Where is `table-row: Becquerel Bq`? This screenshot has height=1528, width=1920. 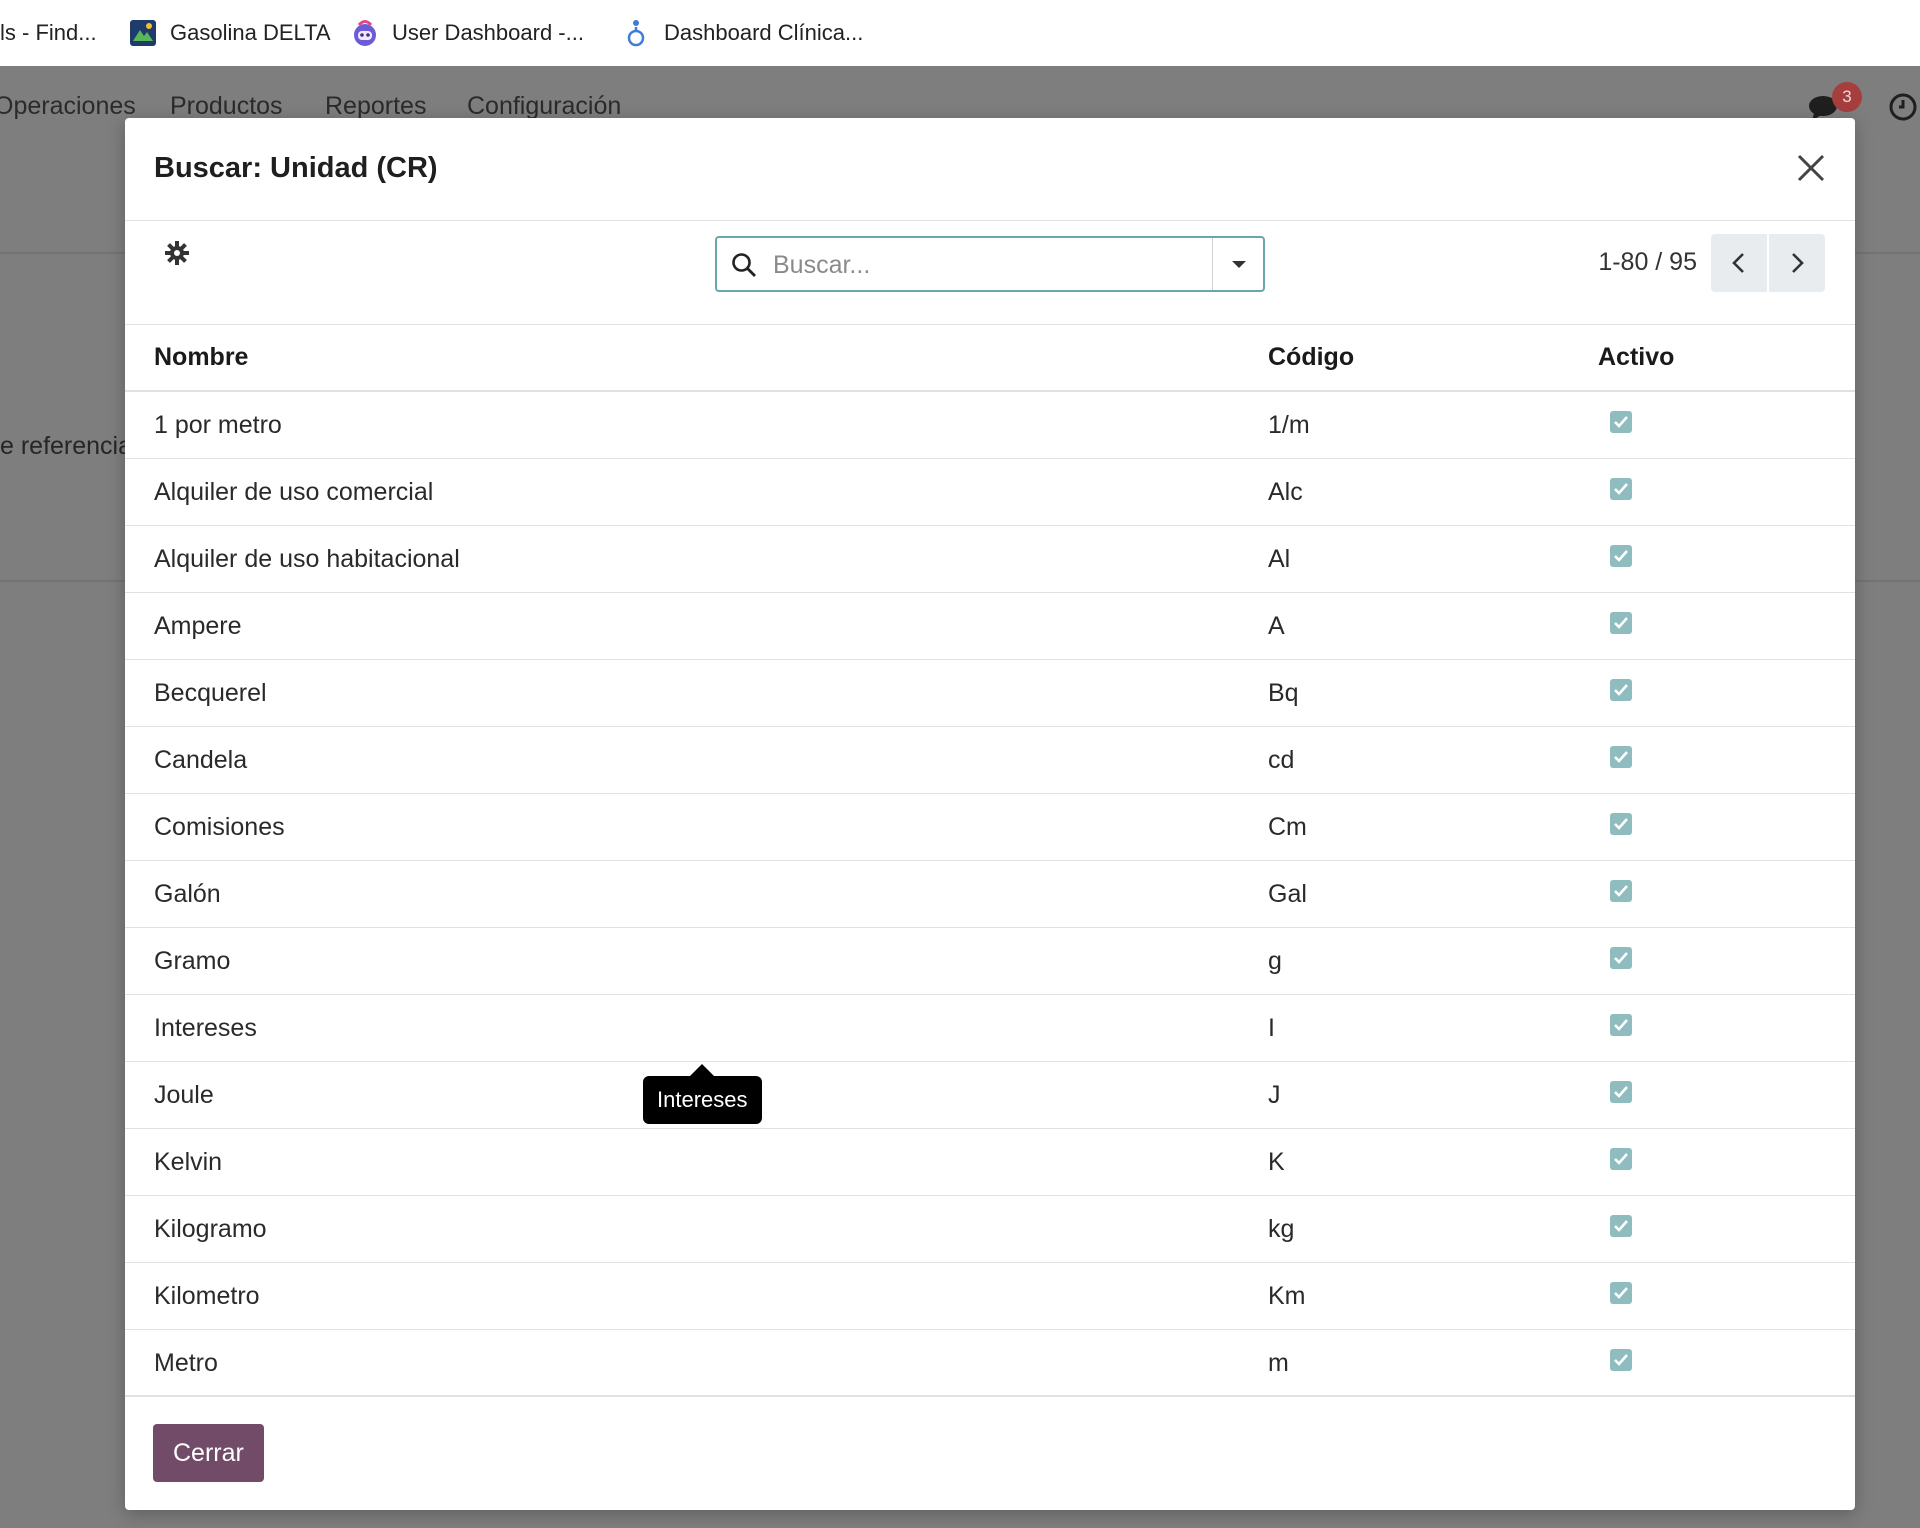 table-row: Becquerel Bq is located at coordinates (990, 693).